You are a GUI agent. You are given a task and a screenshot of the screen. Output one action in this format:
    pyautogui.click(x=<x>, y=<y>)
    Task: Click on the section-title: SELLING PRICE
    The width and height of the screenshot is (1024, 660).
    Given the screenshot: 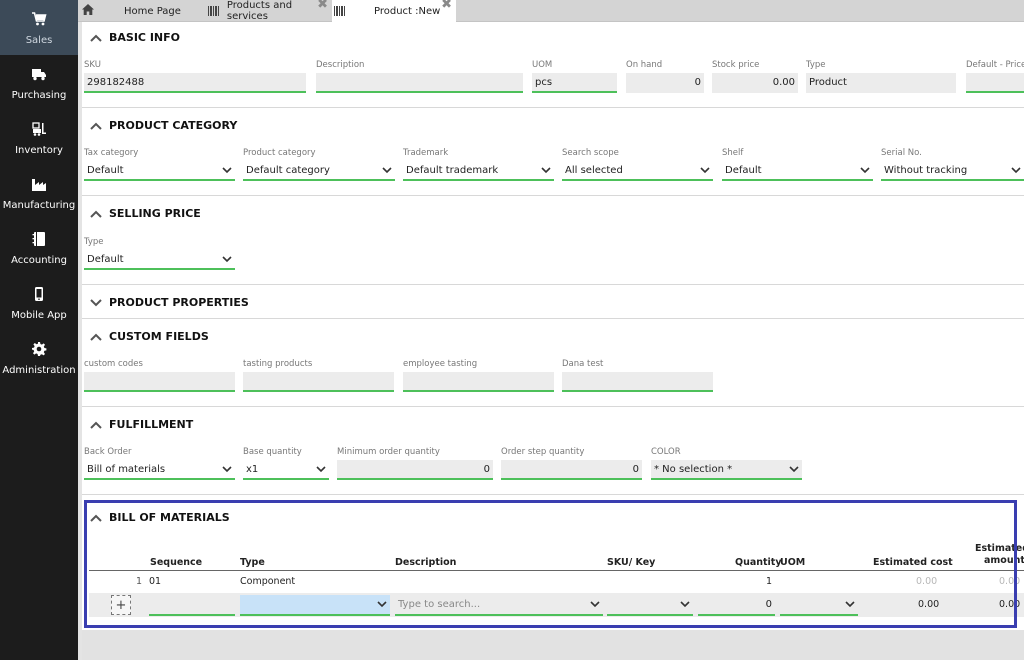 What is the action you would take?
    pyautogui.click(x=155, y=213)
    